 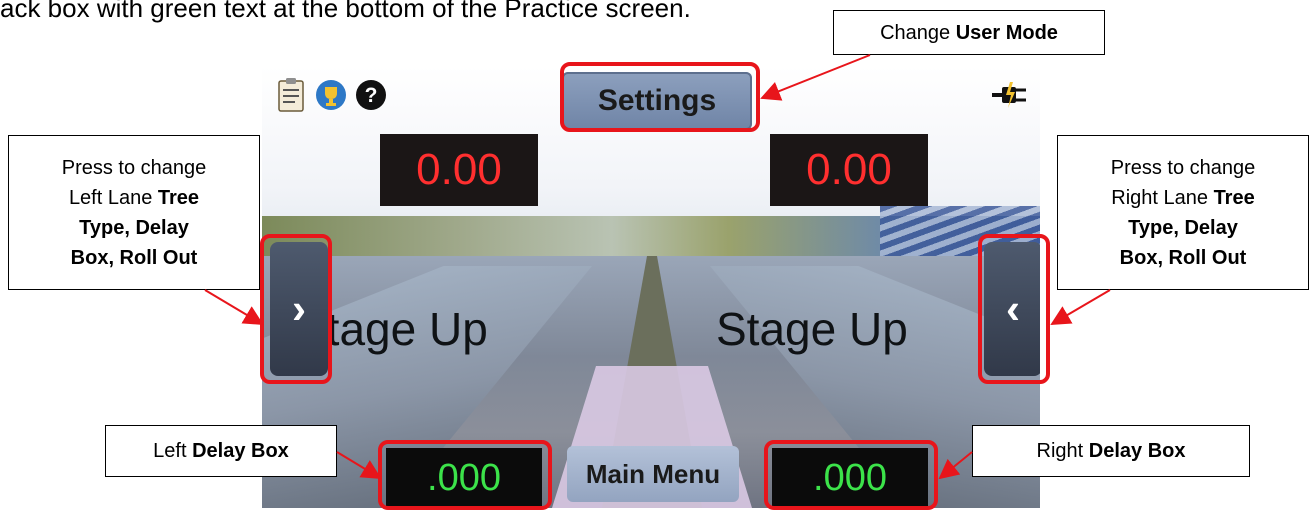 What do you see at coordinates (359, 465) in the screenshot?
I see `arrow-left-delay` at bounding box center [359, 465].